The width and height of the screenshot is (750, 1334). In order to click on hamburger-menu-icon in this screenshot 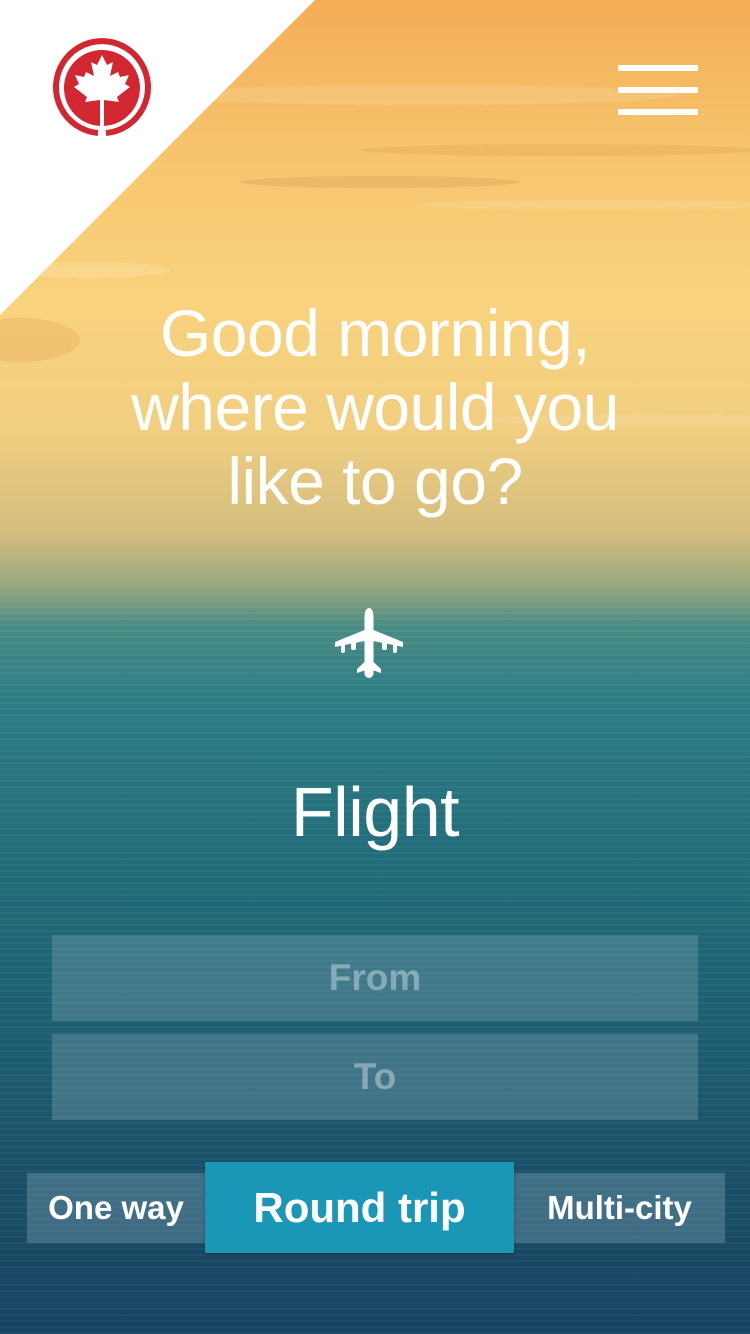, I will do `click(658, 90)`.